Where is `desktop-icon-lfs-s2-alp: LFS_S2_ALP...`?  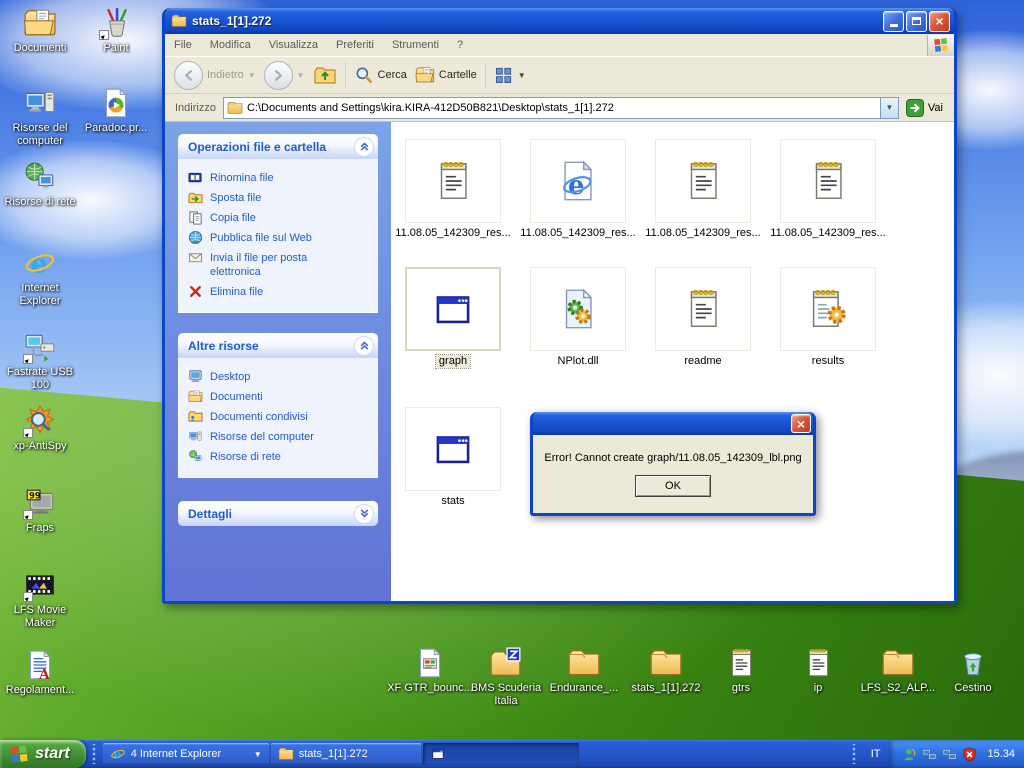
desktop-icon-lfs-s2-alp: LFS_S2_ALP... is located at coordinates (898, 670).